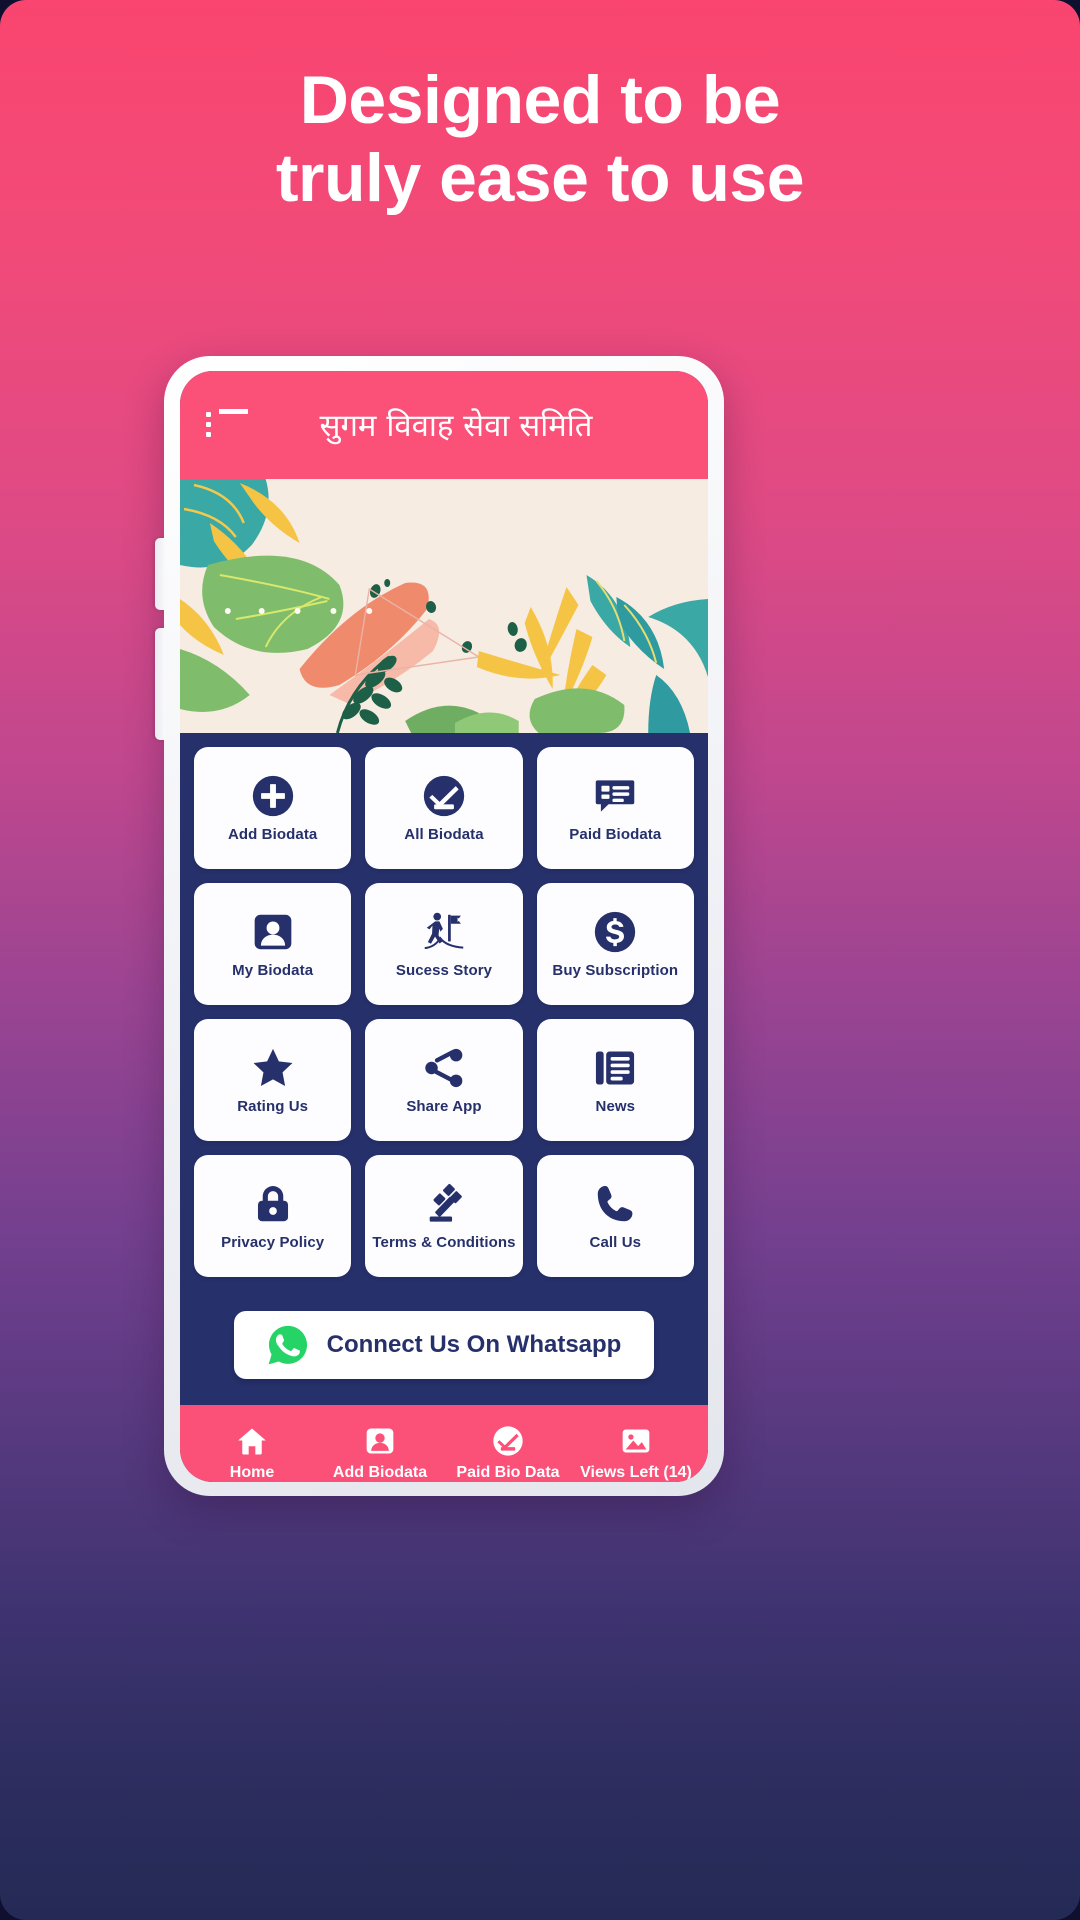 This screenshot has width=1080, height=1920. I want to click on nav-label: Add Biodata, so click(380, 1472).